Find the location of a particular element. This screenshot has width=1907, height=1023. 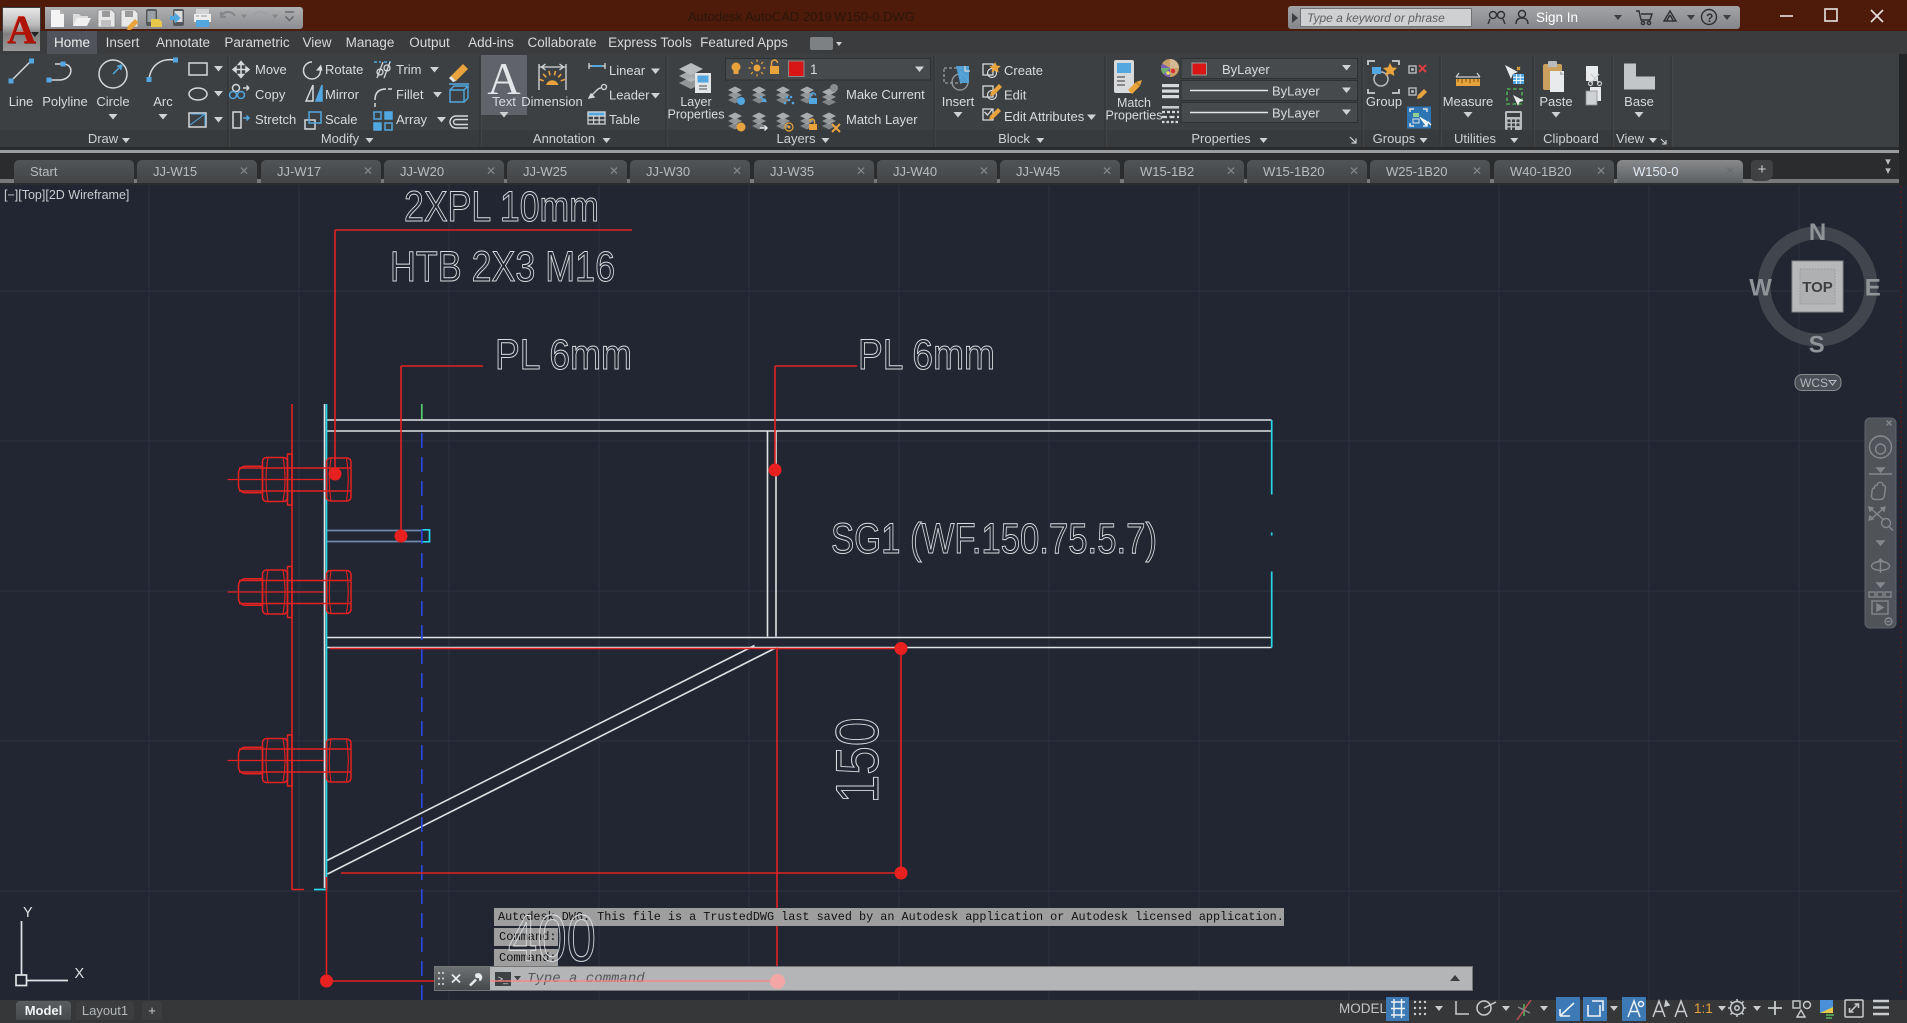

svg-text: Make Current is located at coordinates (885, 94).